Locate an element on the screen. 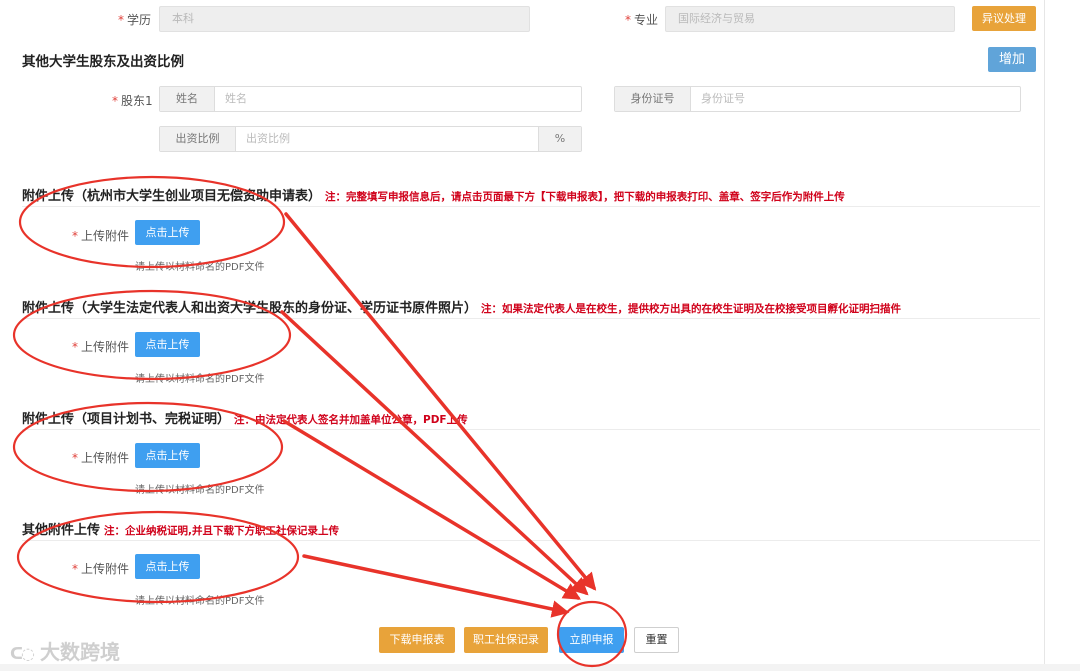 This screenshot has width=1080, height=671. name-addon: 姓名 is located at coordinates (187, 99).